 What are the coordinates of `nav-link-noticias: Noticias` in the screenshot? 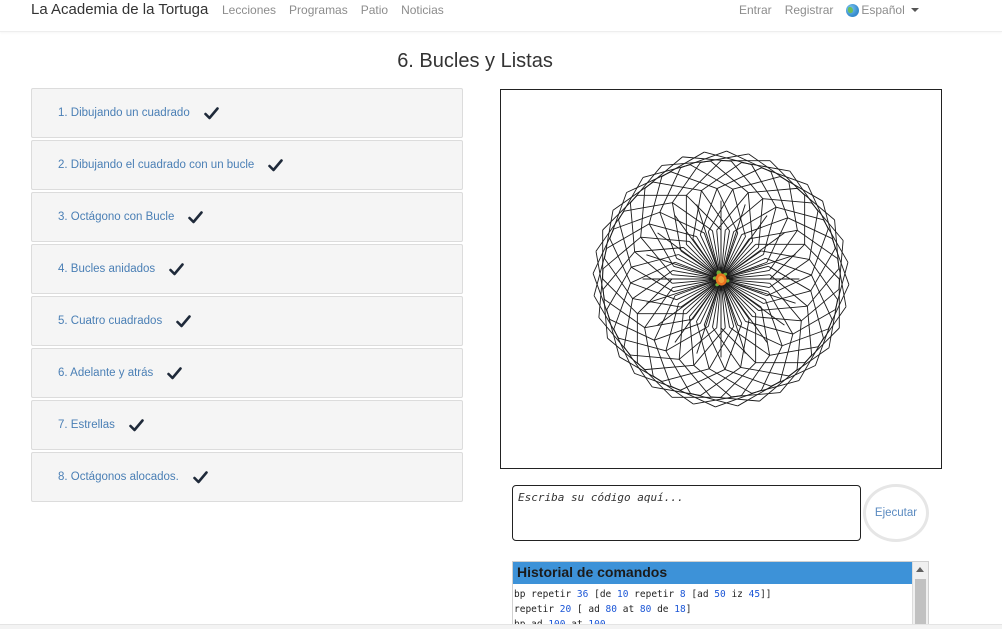 It's located at (422, 10).